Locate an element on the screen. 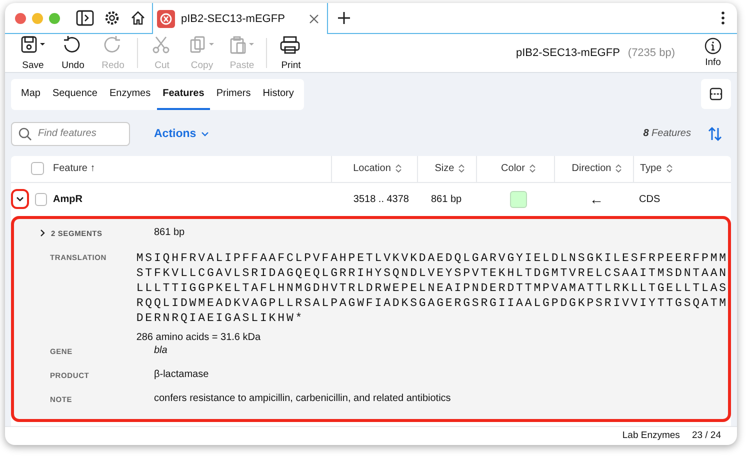 This screenshot has width=748, height=456. page-counter: 23 / 24 is located at coordinates (706, 436).